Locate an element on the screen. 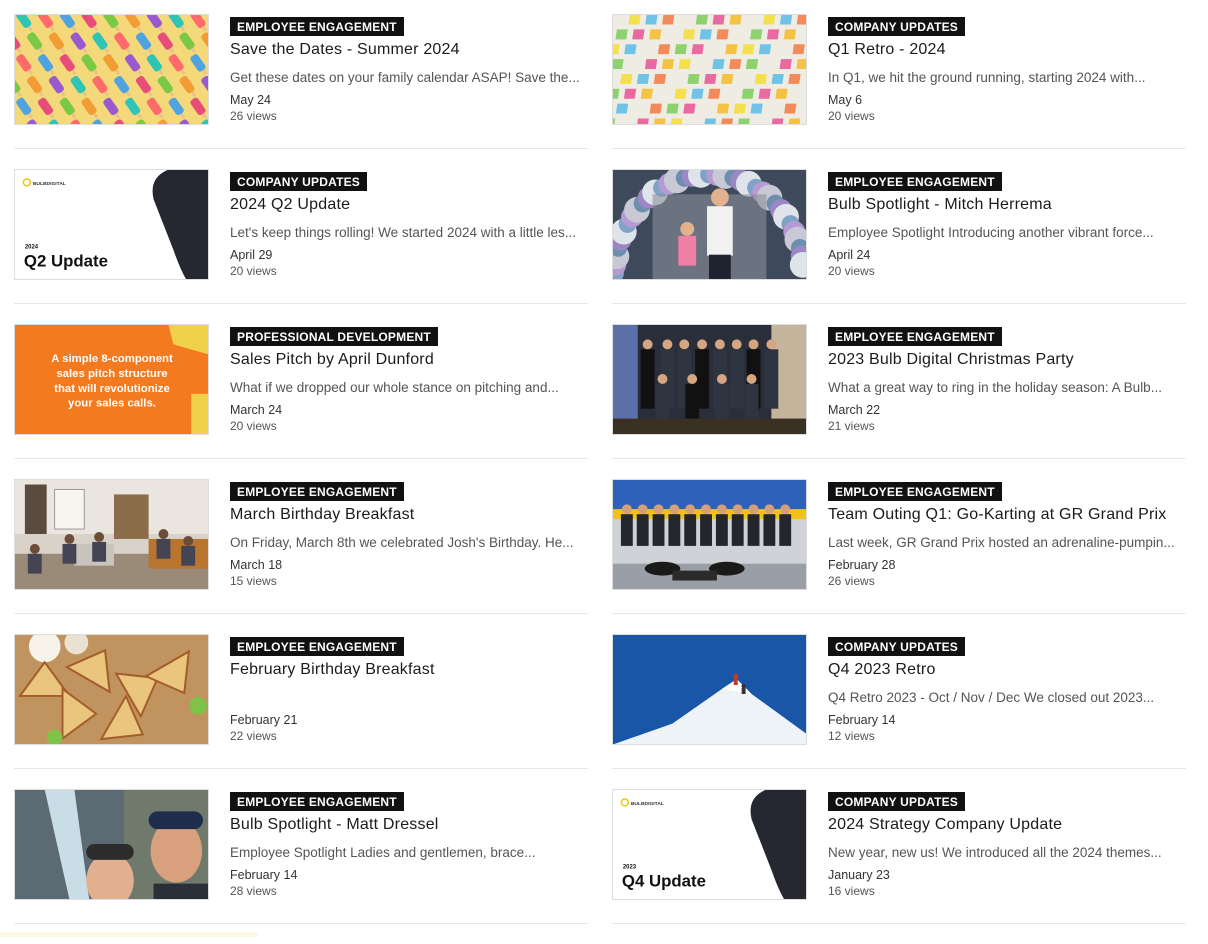 The height and width of the screenshot is (944, 1208). svg-text: Q2 Update is located at coordinates (66, 261).